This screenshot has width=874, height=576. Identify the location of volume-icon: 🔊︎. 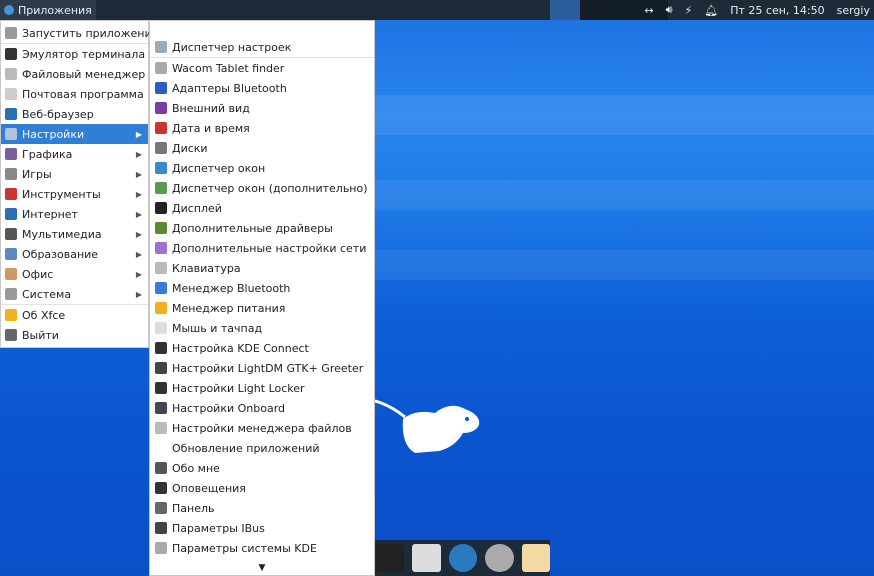
(669, 10).